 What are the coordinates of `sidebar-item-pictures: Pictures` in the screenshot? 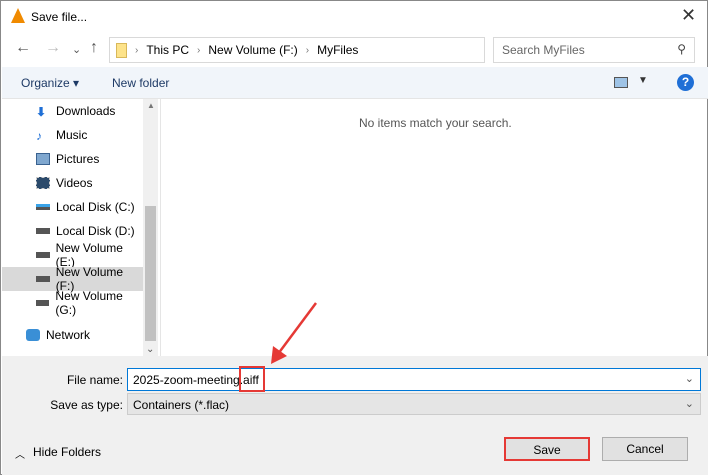 It's located at (72, 159).